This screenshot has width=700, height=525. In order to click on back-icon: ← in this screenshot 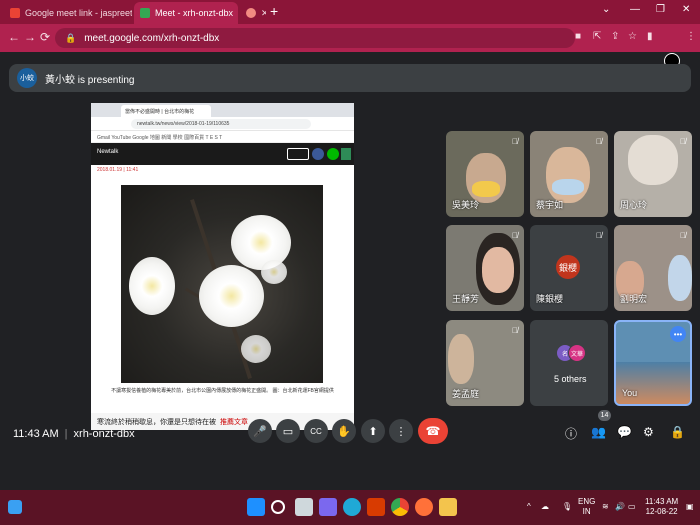, I will do `click(14, 37)`.